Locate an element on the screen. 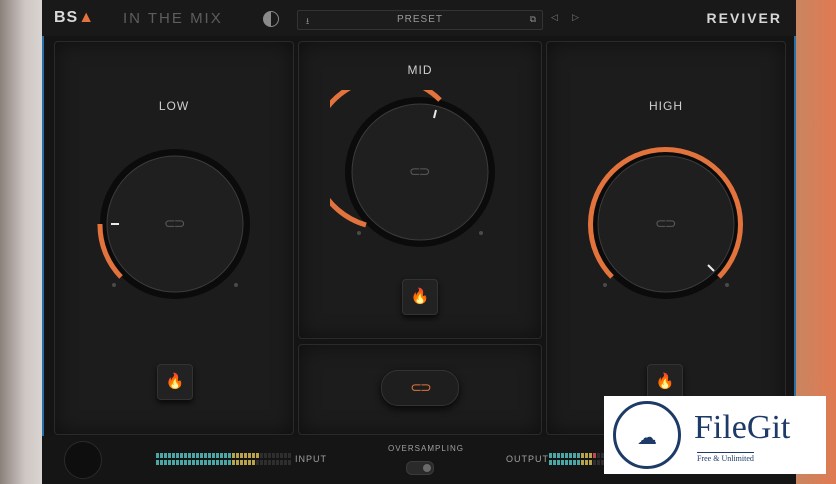 This screenshot has height=484, width=836. input-gain-knob is located at coordinates (83, 460).